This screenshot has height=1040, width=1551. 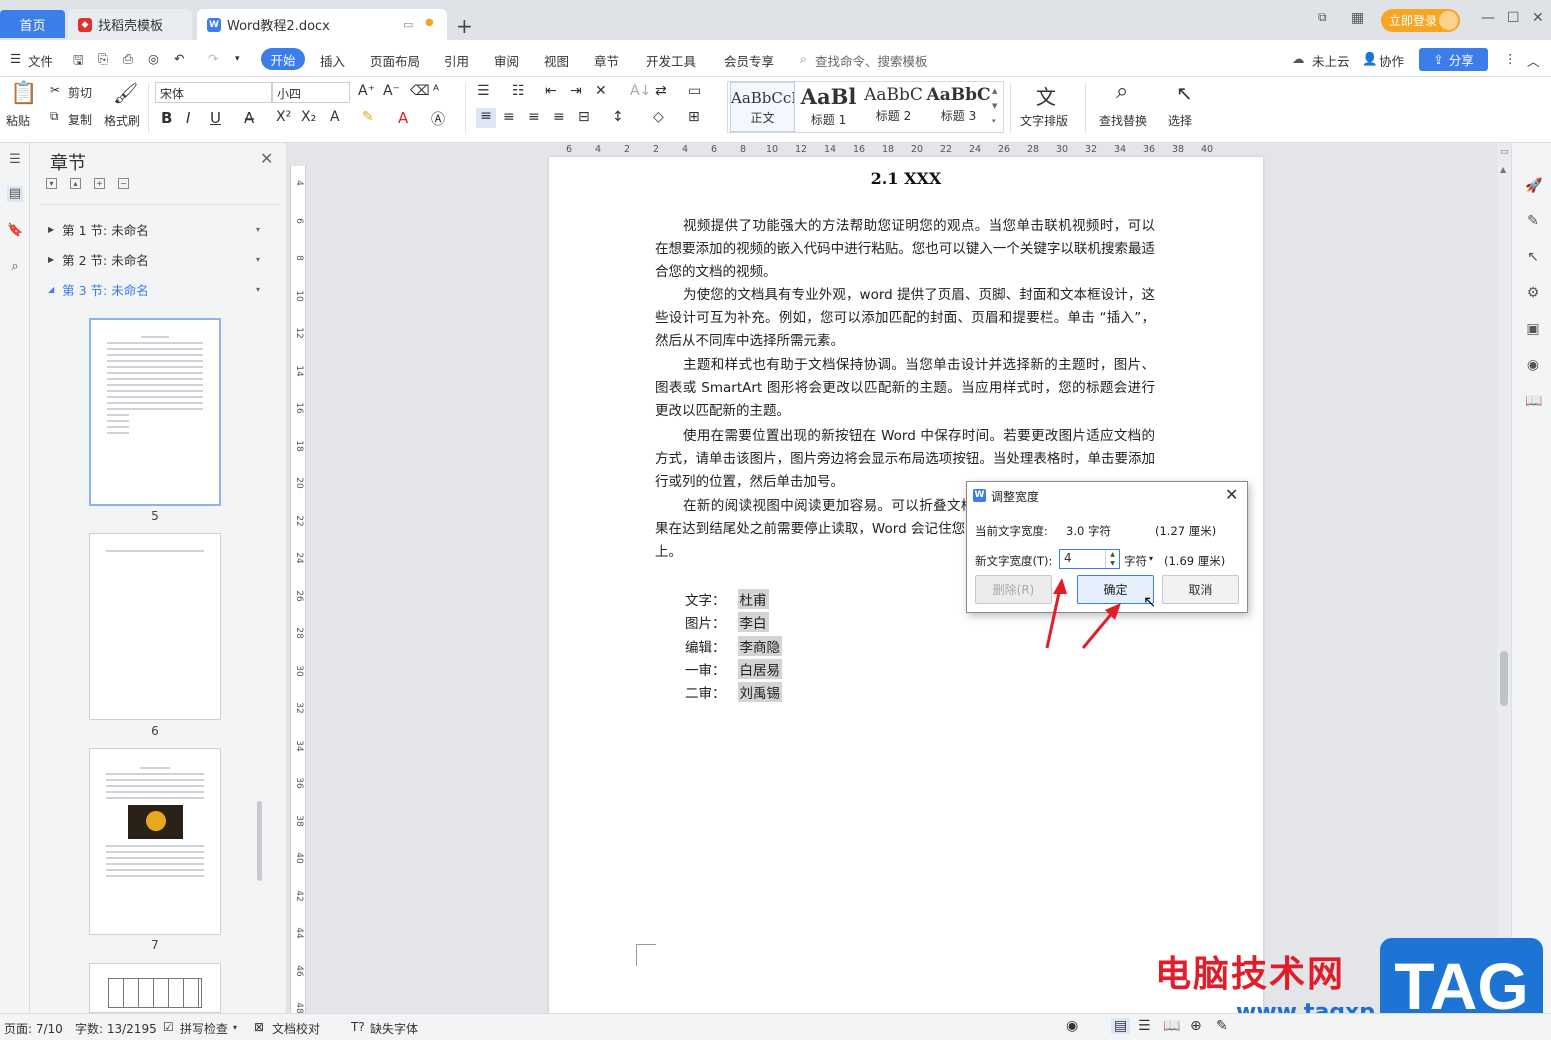 What do you see at coordinates (166, 118) in the screenshot?
I see `bold-icon: B` at bounding box center [166, 118].